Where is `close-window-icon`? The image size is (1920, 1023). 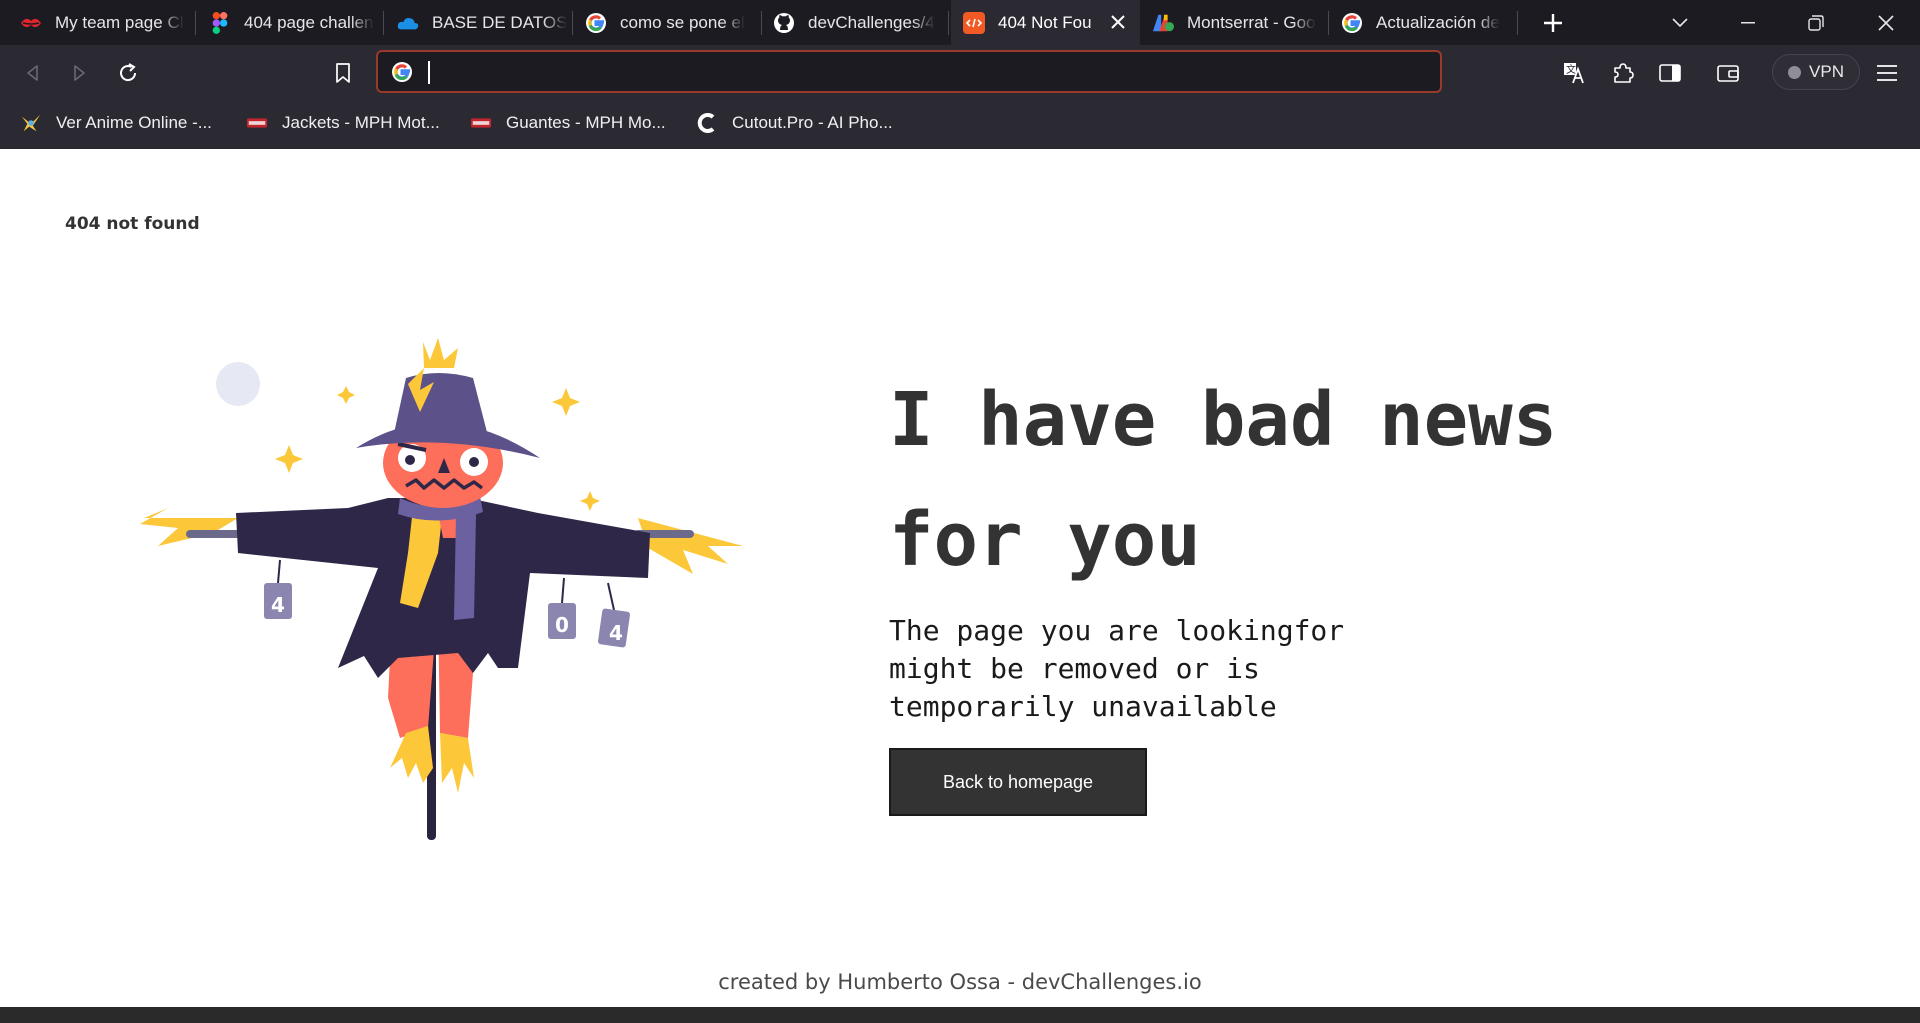
close-window-icon is located at coordinates (1886, 22).